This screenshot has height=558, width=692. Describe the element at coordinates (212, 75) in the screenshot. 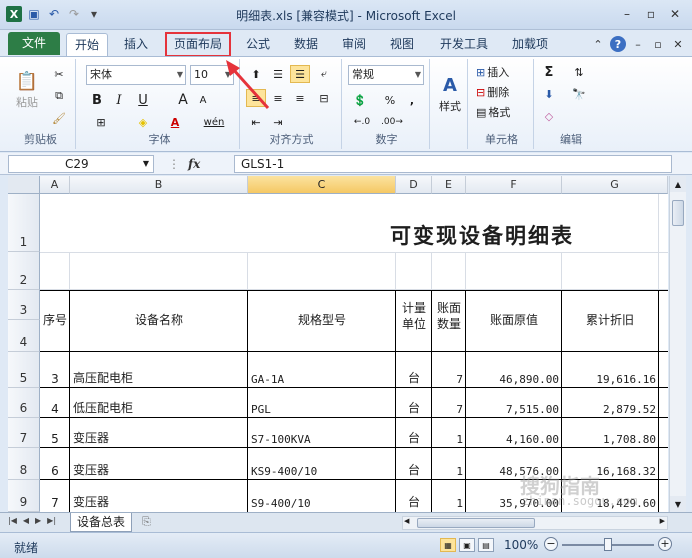

I see `font-size-combo: 10 ▼` at that location.